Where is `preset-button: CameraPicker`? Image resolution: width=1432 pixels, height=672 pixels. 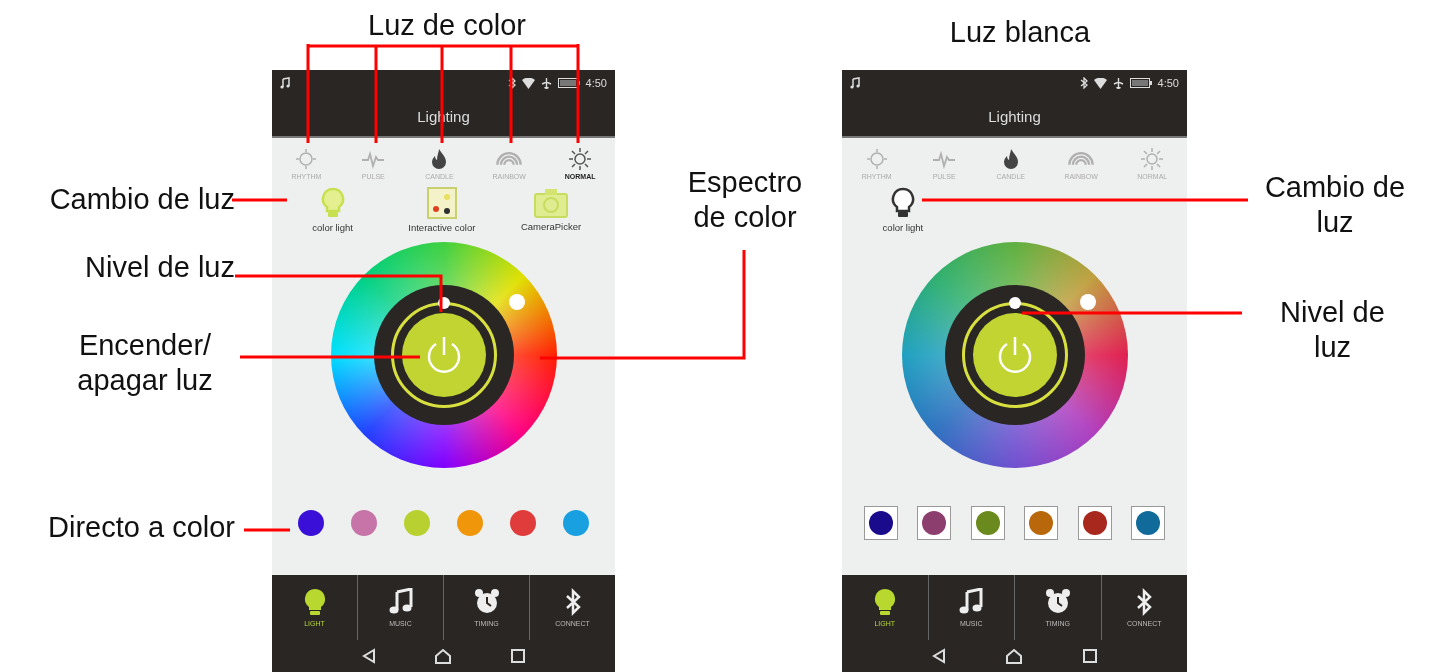
preset-button: CameraPicker is located at coordinates (551, 210).